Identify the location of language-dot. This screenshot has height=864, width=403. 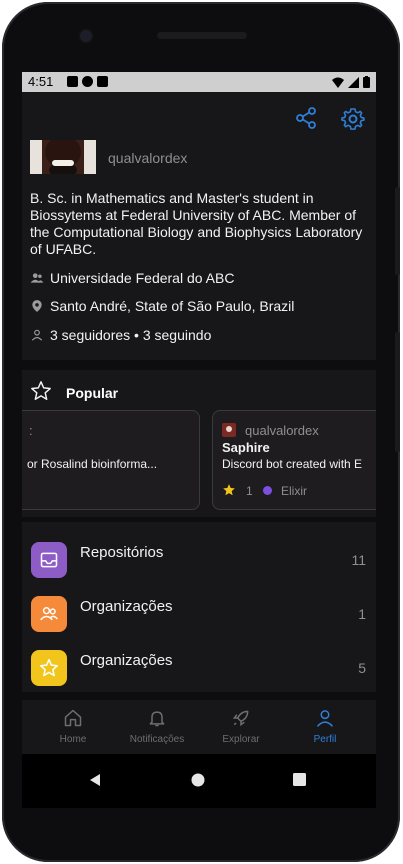
(267, 490).